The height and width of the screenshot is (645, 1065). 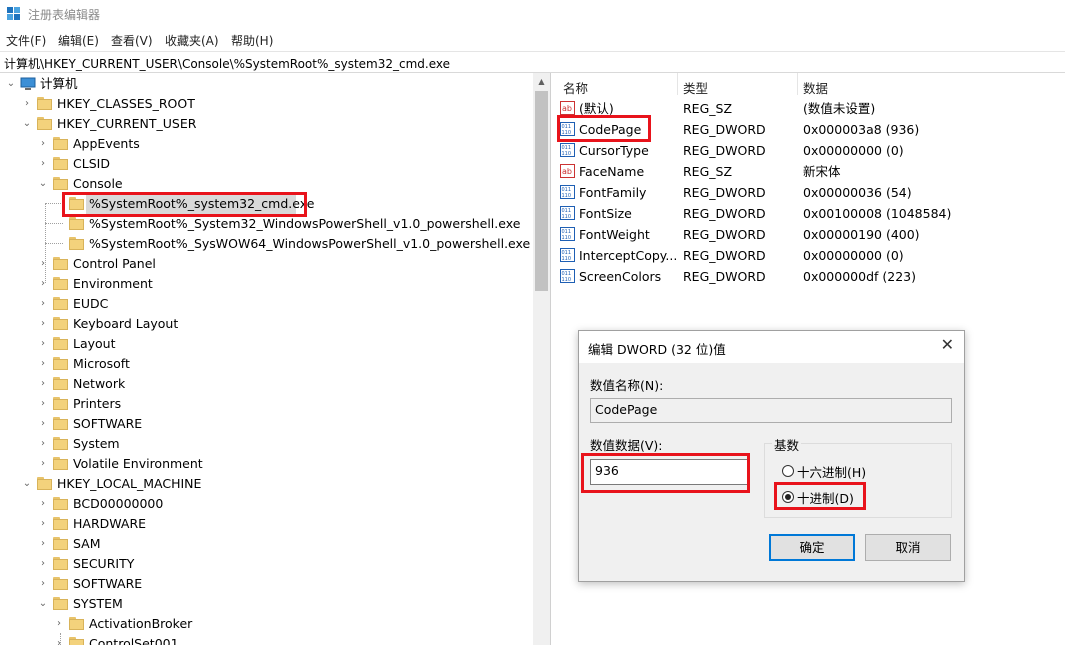 I want to click on value-data: 0x00100008 (1048584), so click(x=877, y=213).